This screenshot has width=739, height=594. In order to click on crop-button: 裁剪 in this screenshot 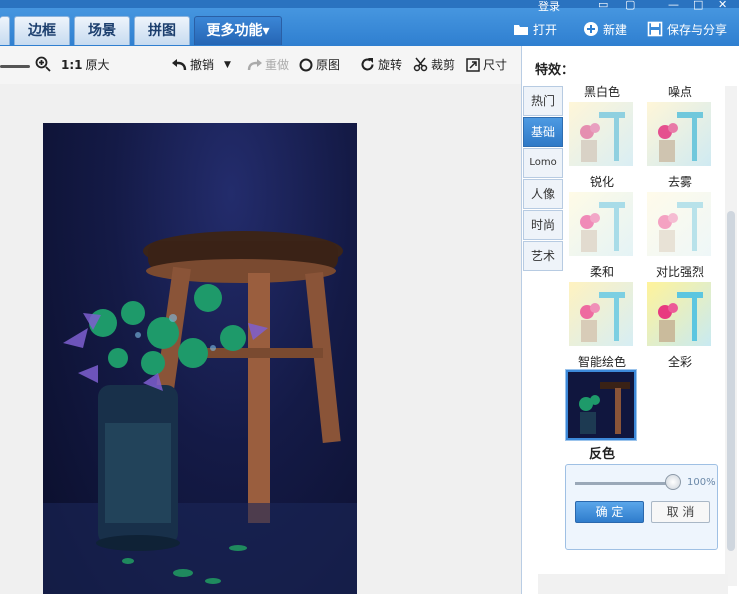, I will do `click(434, 64)`.